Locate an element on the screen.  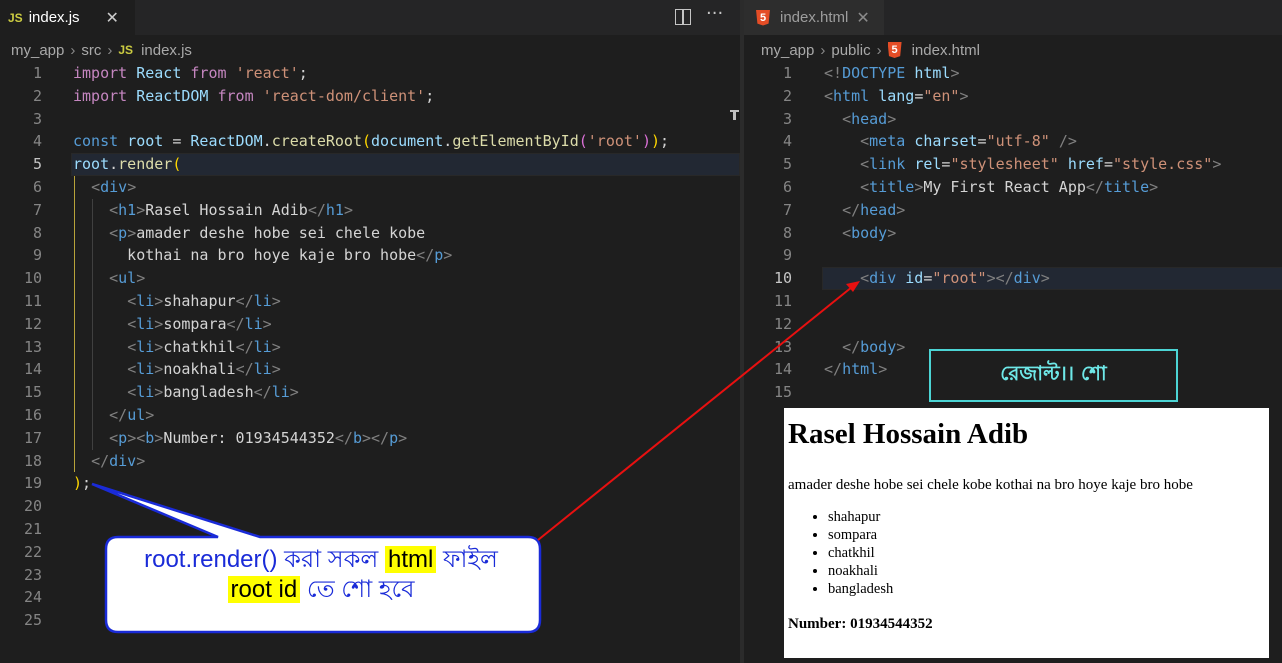
code-text: import ReactDOM from 'react-dom/client'; is located at coordinates (253, 96).